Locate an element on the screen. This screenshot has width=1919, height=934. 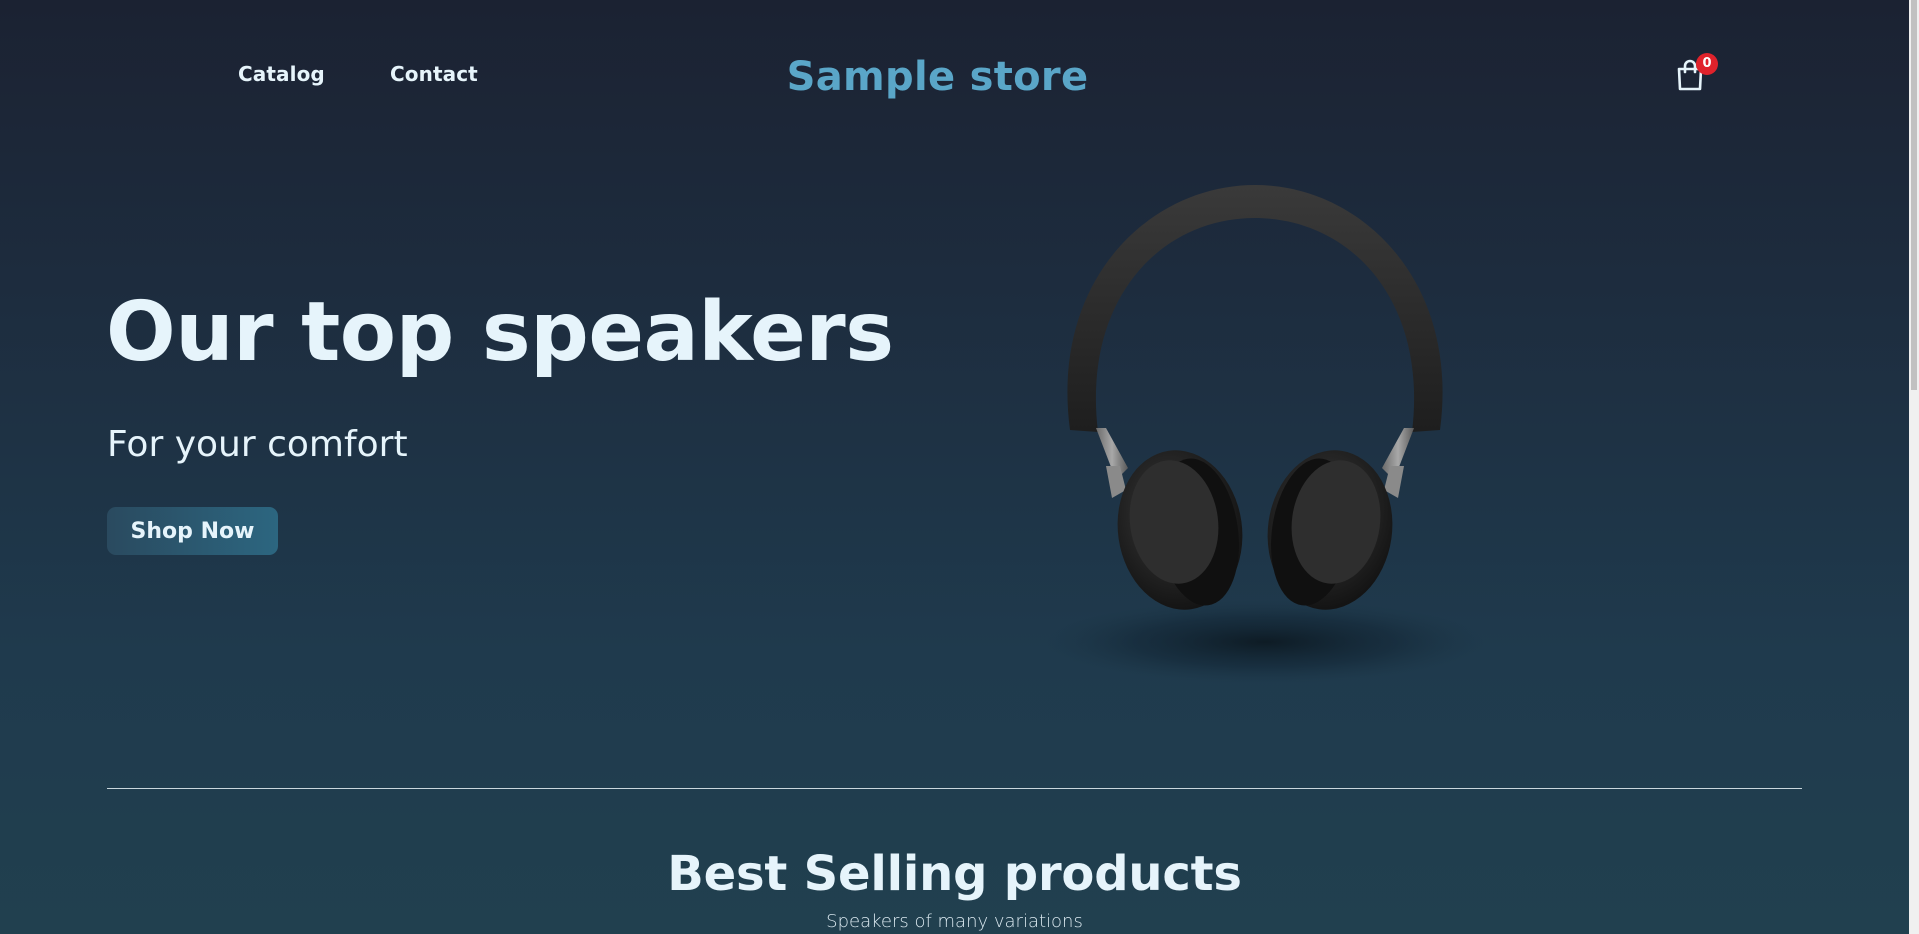
best-selling-subtitle: Speakers of many variations is located at coordinates (954, 921).